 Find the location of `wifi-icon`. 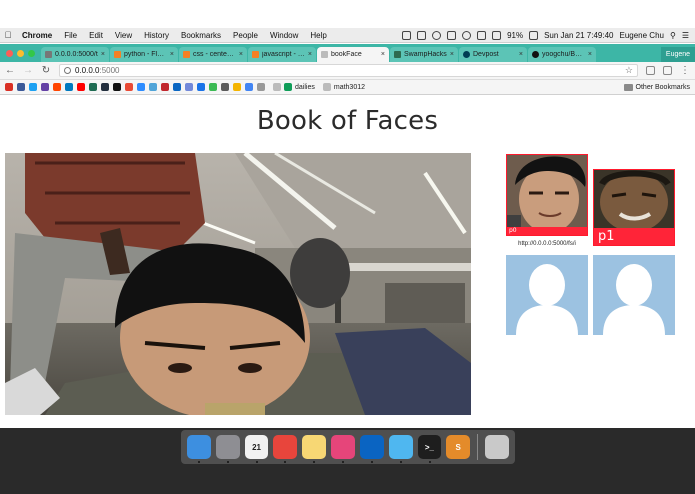

wifi-icon is located at coordinates (467, 35).